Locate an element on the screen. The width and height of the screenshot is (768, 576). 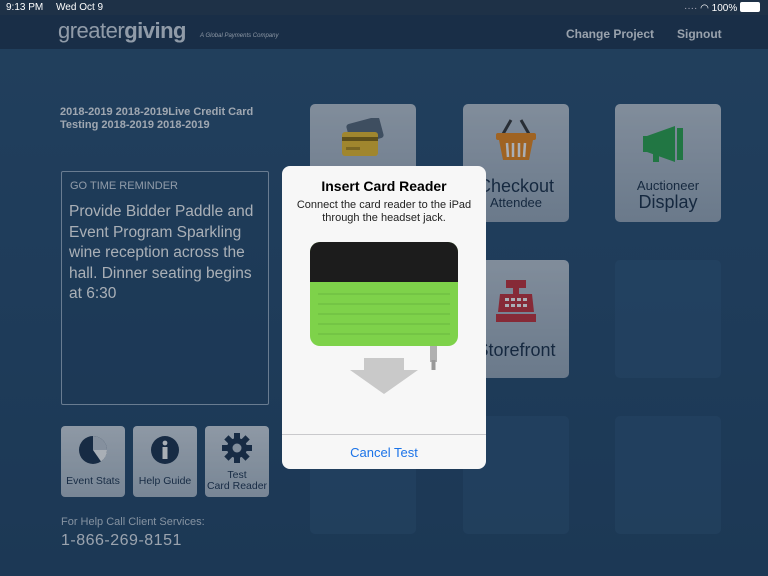
status-bar: 9:13 PM Wed Oct 9 ···· ◠ 100% is located at coordinates (384, 7).